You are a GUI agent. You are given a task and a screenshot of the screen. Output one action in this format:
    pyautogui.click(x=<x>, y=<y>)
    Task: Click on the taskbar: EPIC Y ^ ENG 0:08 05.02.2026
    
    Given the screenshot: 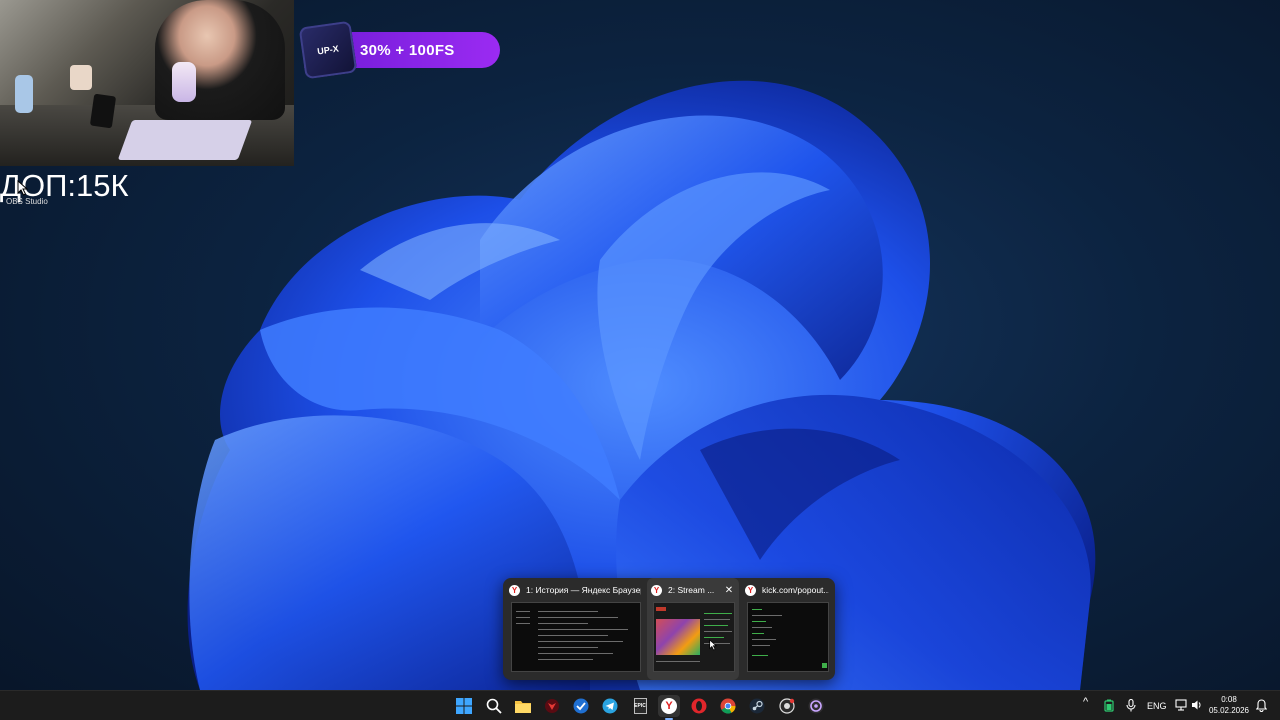 What is the action you would take?
    pyautogui.click(x=640, y=705)
    